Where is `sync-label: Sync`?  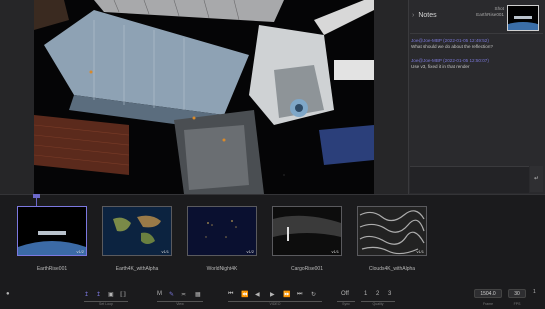
sync-label: Sync is located at coordinates (346, 304).